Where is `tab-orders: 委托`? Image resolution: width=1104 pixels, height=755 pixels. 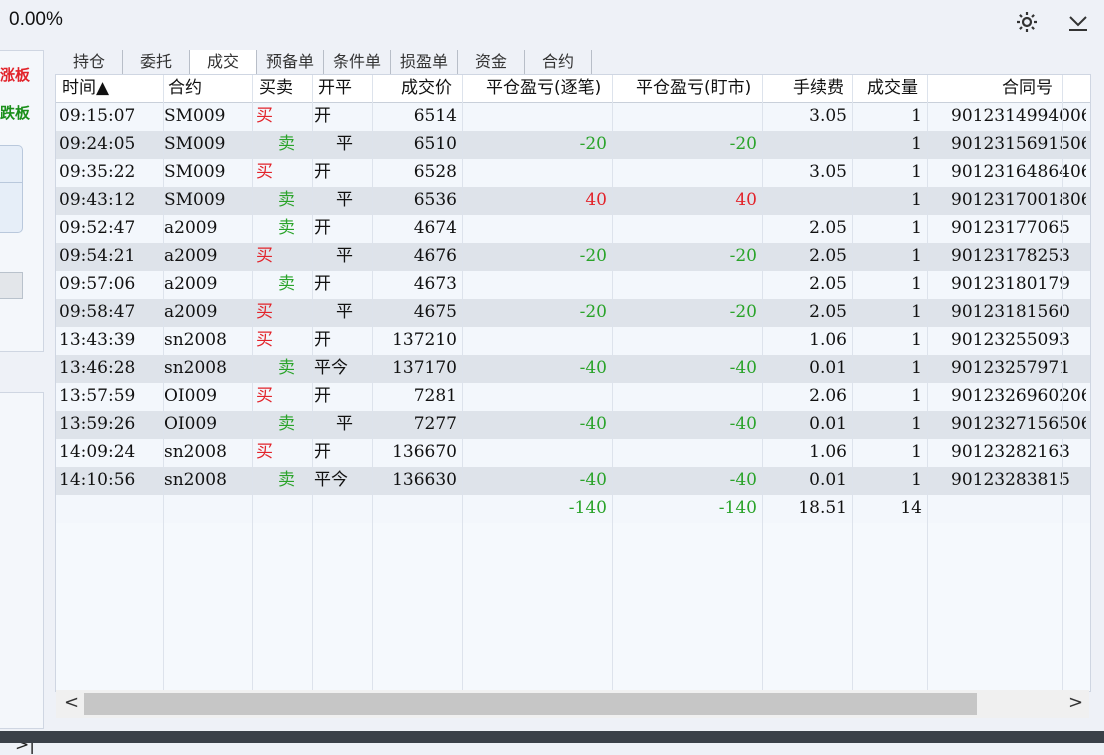 tab-orders: 委托 is located at coordinates (156, 62).